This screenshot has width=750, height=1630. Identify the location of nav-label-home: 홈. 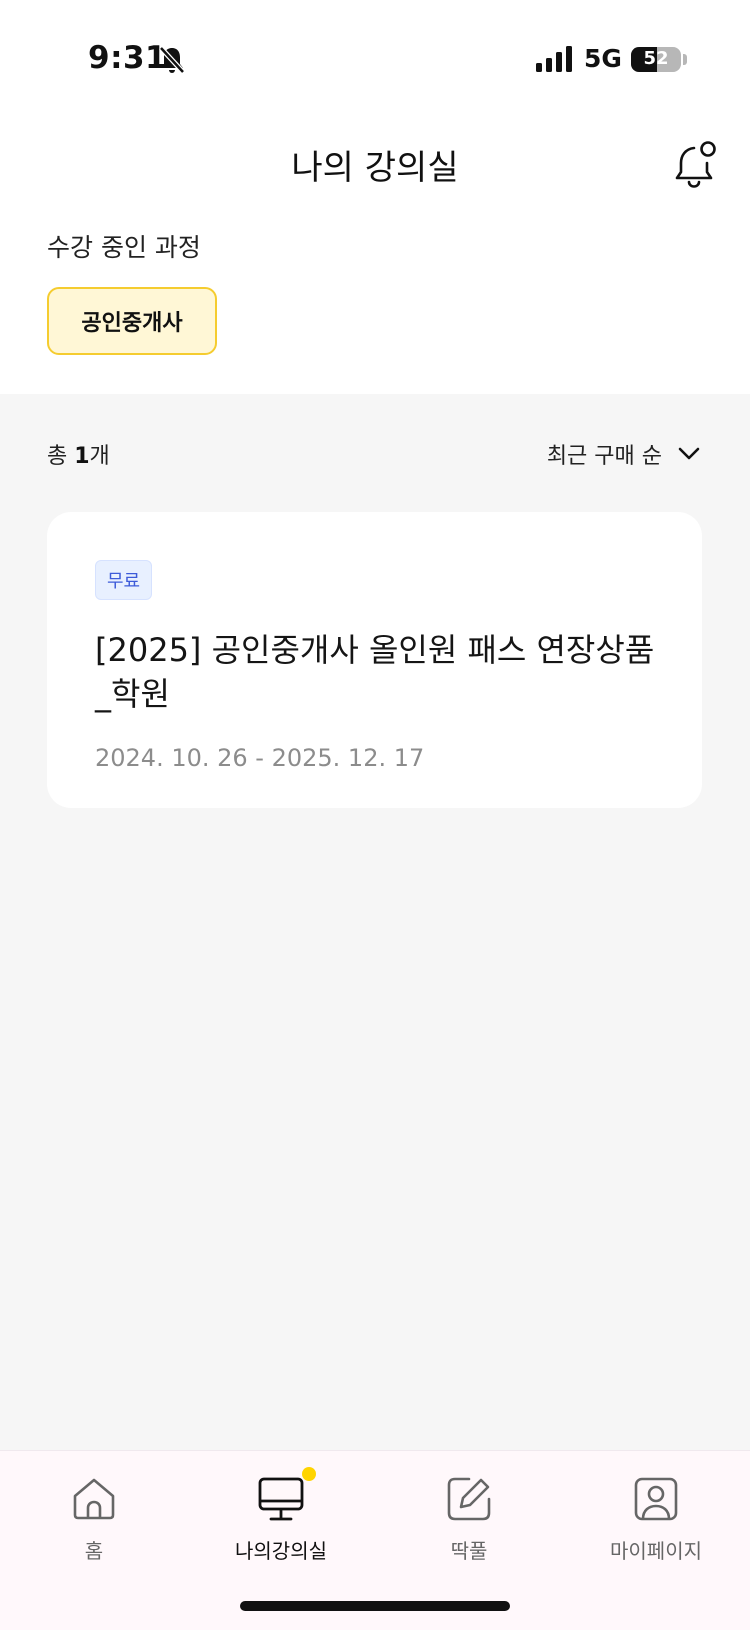
(94, 1551).